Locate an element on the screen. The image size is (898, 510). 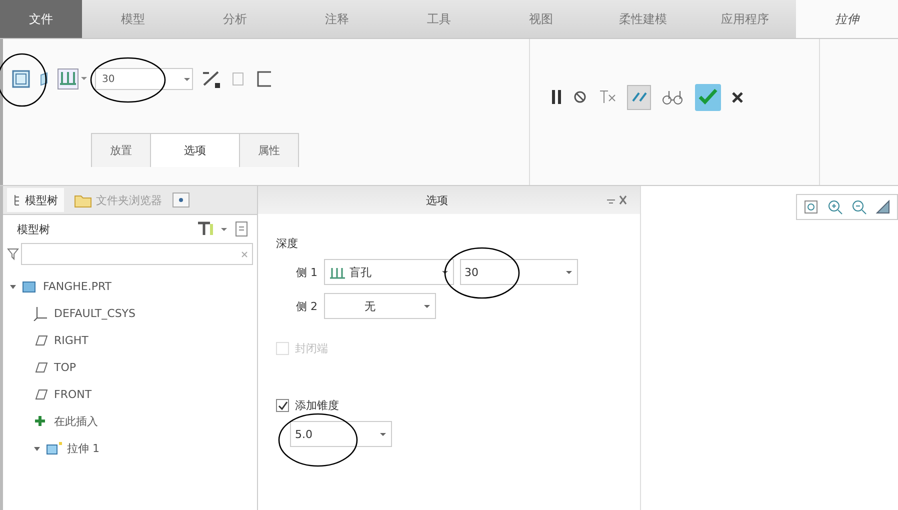
panel-tab: 模型树 is located at coordinates (35, 200).